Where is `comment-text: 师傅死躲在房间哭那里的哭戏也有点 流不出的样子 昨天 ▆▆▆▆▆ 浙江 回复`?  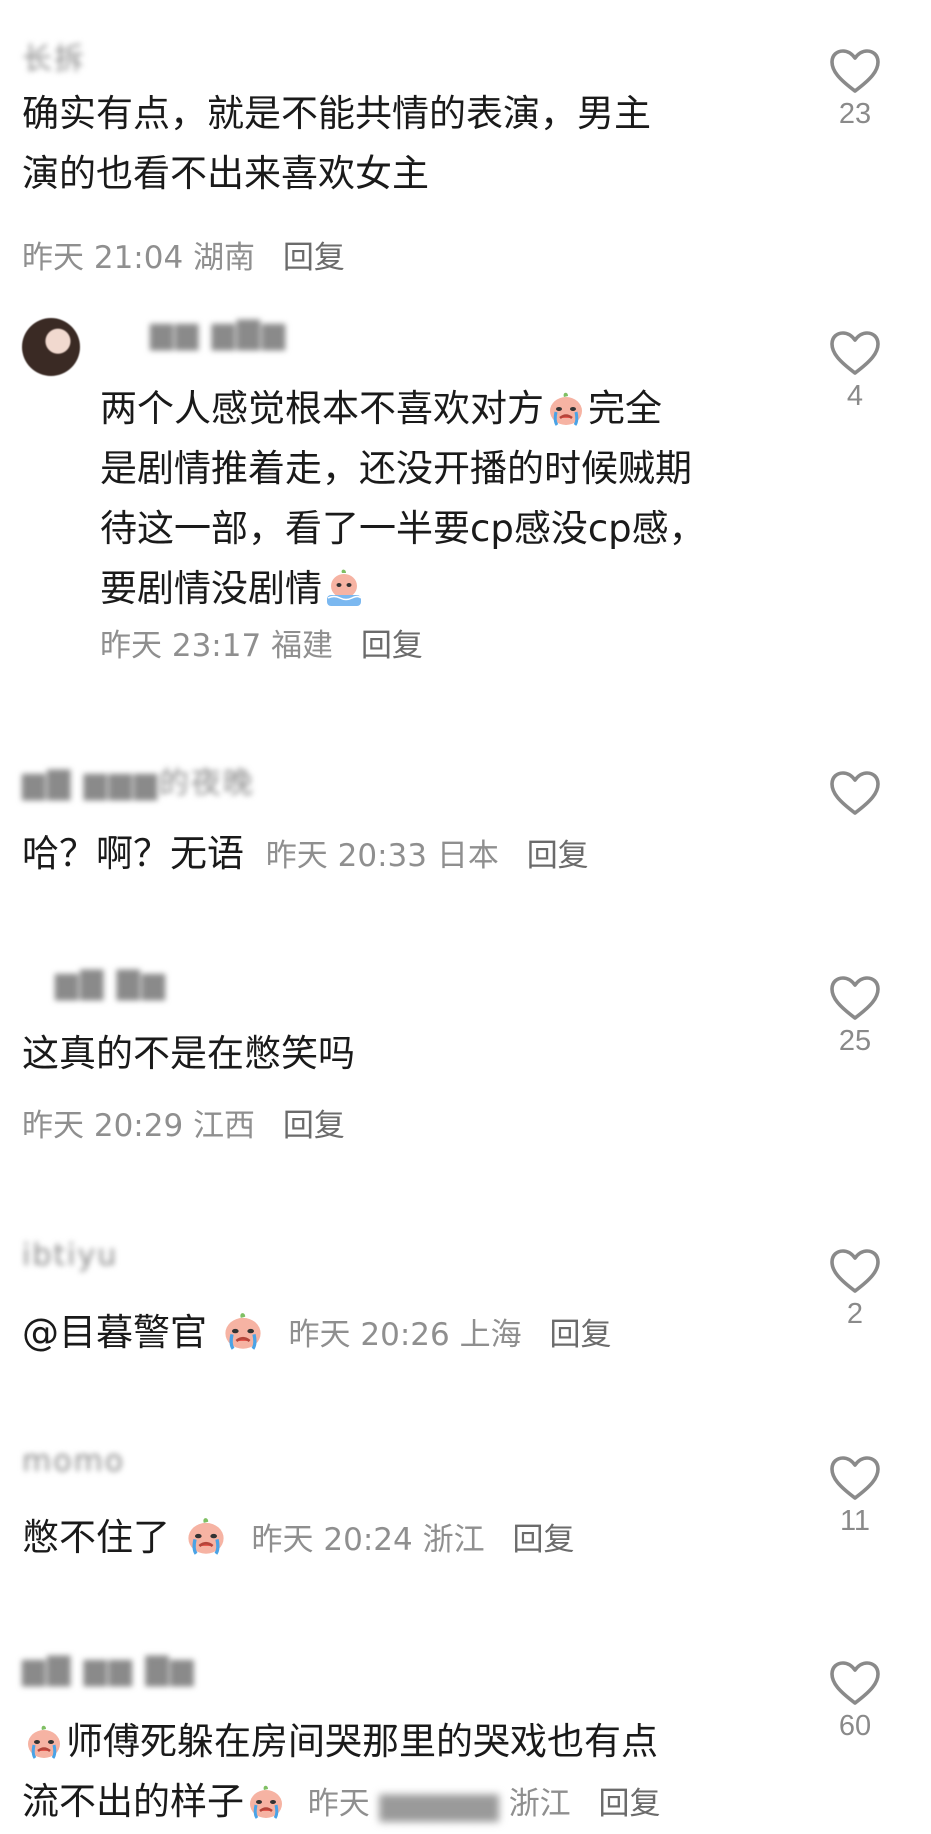 comment-text: 师傅死躲在房间哭那里的哭戏也有点 流不出的样子 昨天 ▆▆▆▆▆ 浙江 回复 is located at coordinates (341, 1773).